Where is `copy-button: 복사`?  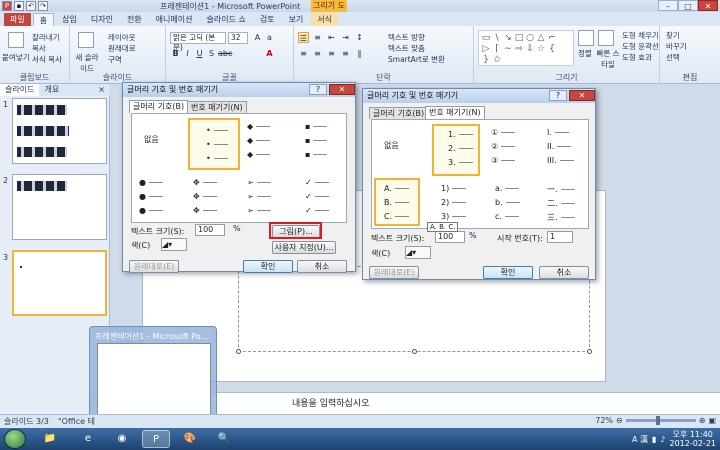
copy-button: 복사 is located at coordinates (39, 48).